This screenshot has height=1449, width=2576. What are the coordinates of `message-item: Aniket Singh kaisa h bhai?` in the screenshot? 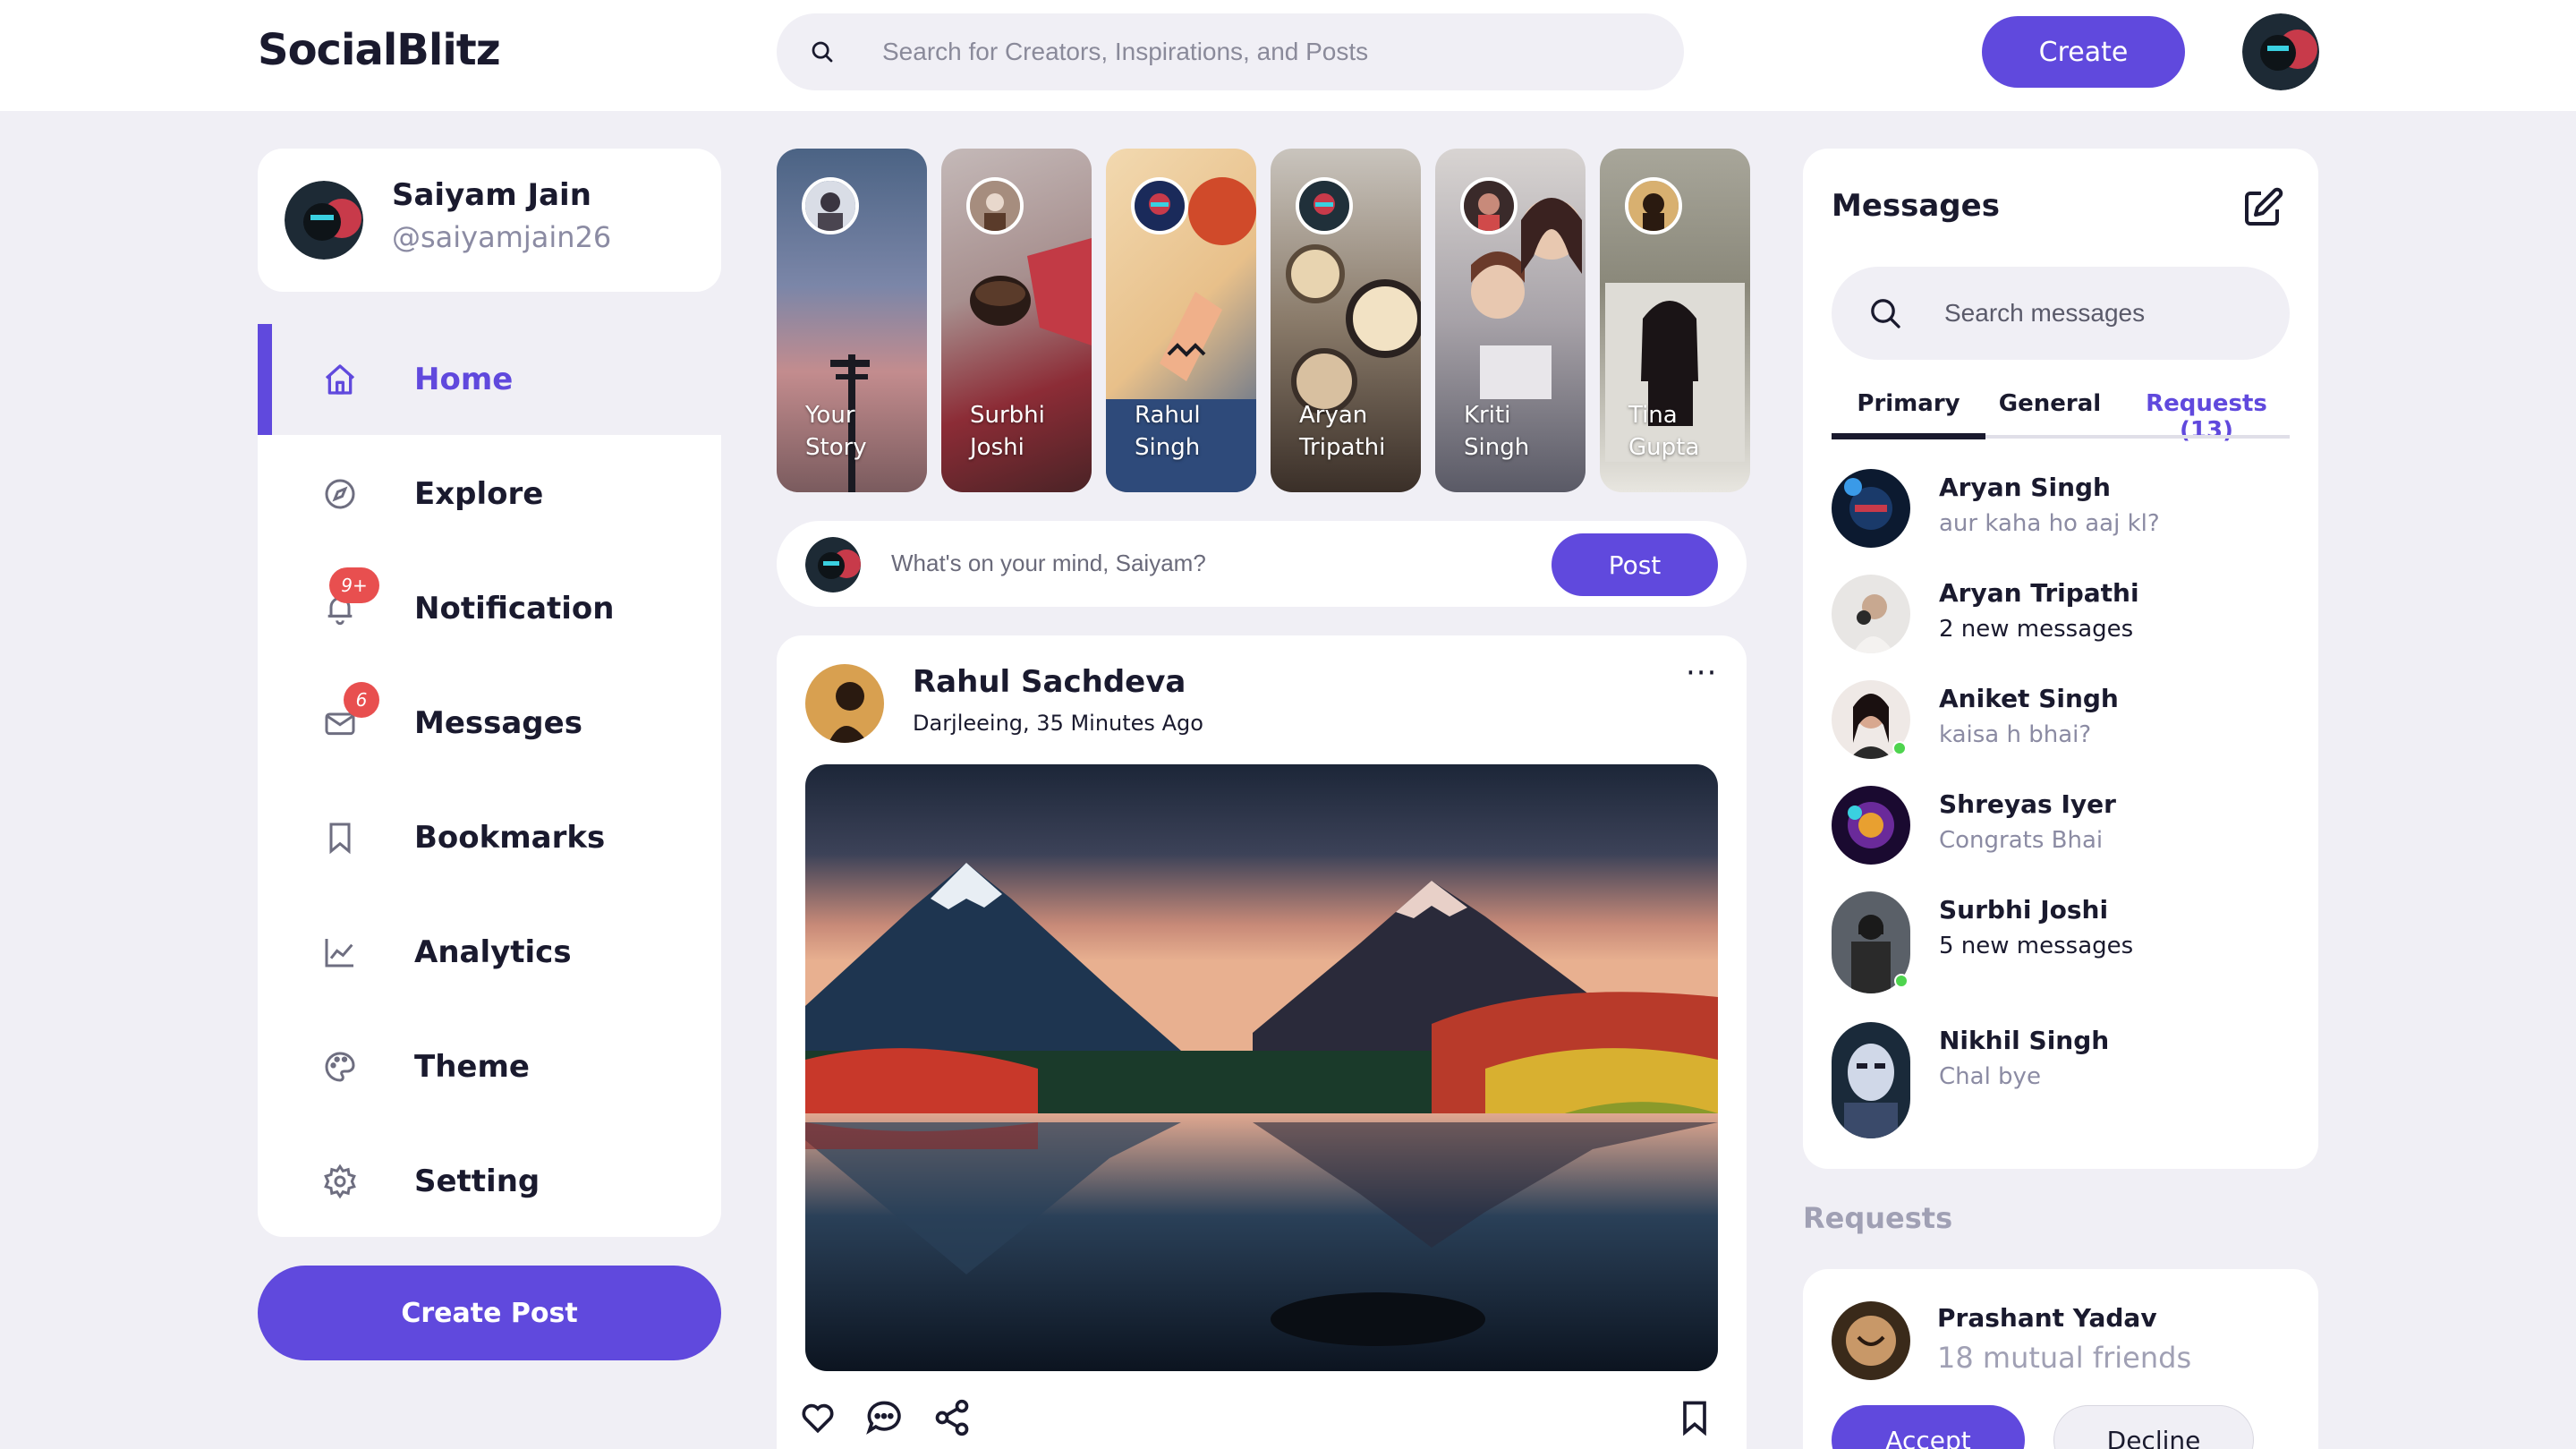 It's located at (2061, 729).